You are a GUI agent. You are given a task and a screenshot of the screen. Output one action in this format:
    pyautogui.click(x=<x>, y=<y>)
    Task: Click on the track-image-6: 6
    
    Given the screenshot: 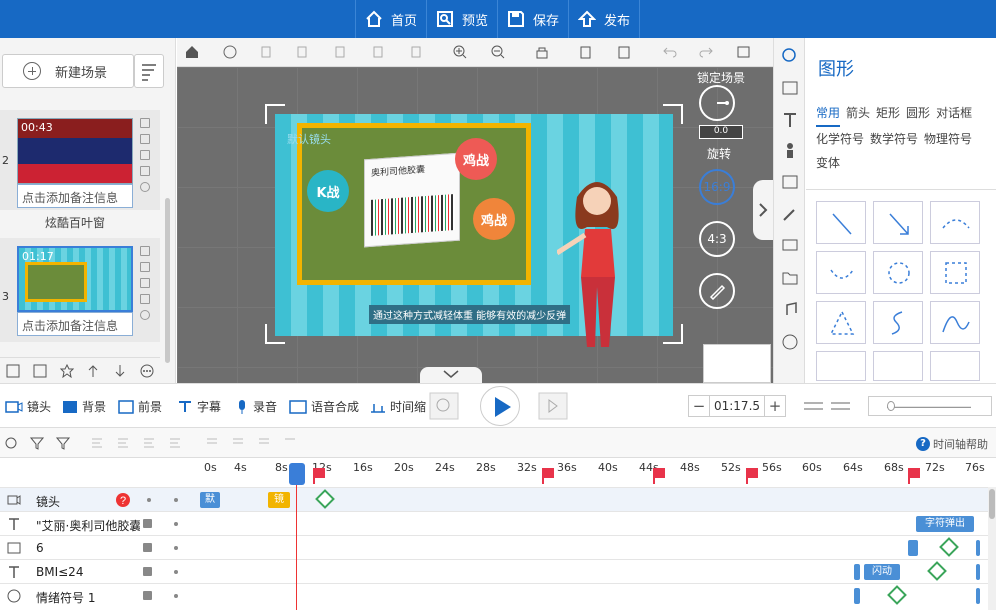 What is the action you would take?
    pyautogui.click(x=498, y=547)
    